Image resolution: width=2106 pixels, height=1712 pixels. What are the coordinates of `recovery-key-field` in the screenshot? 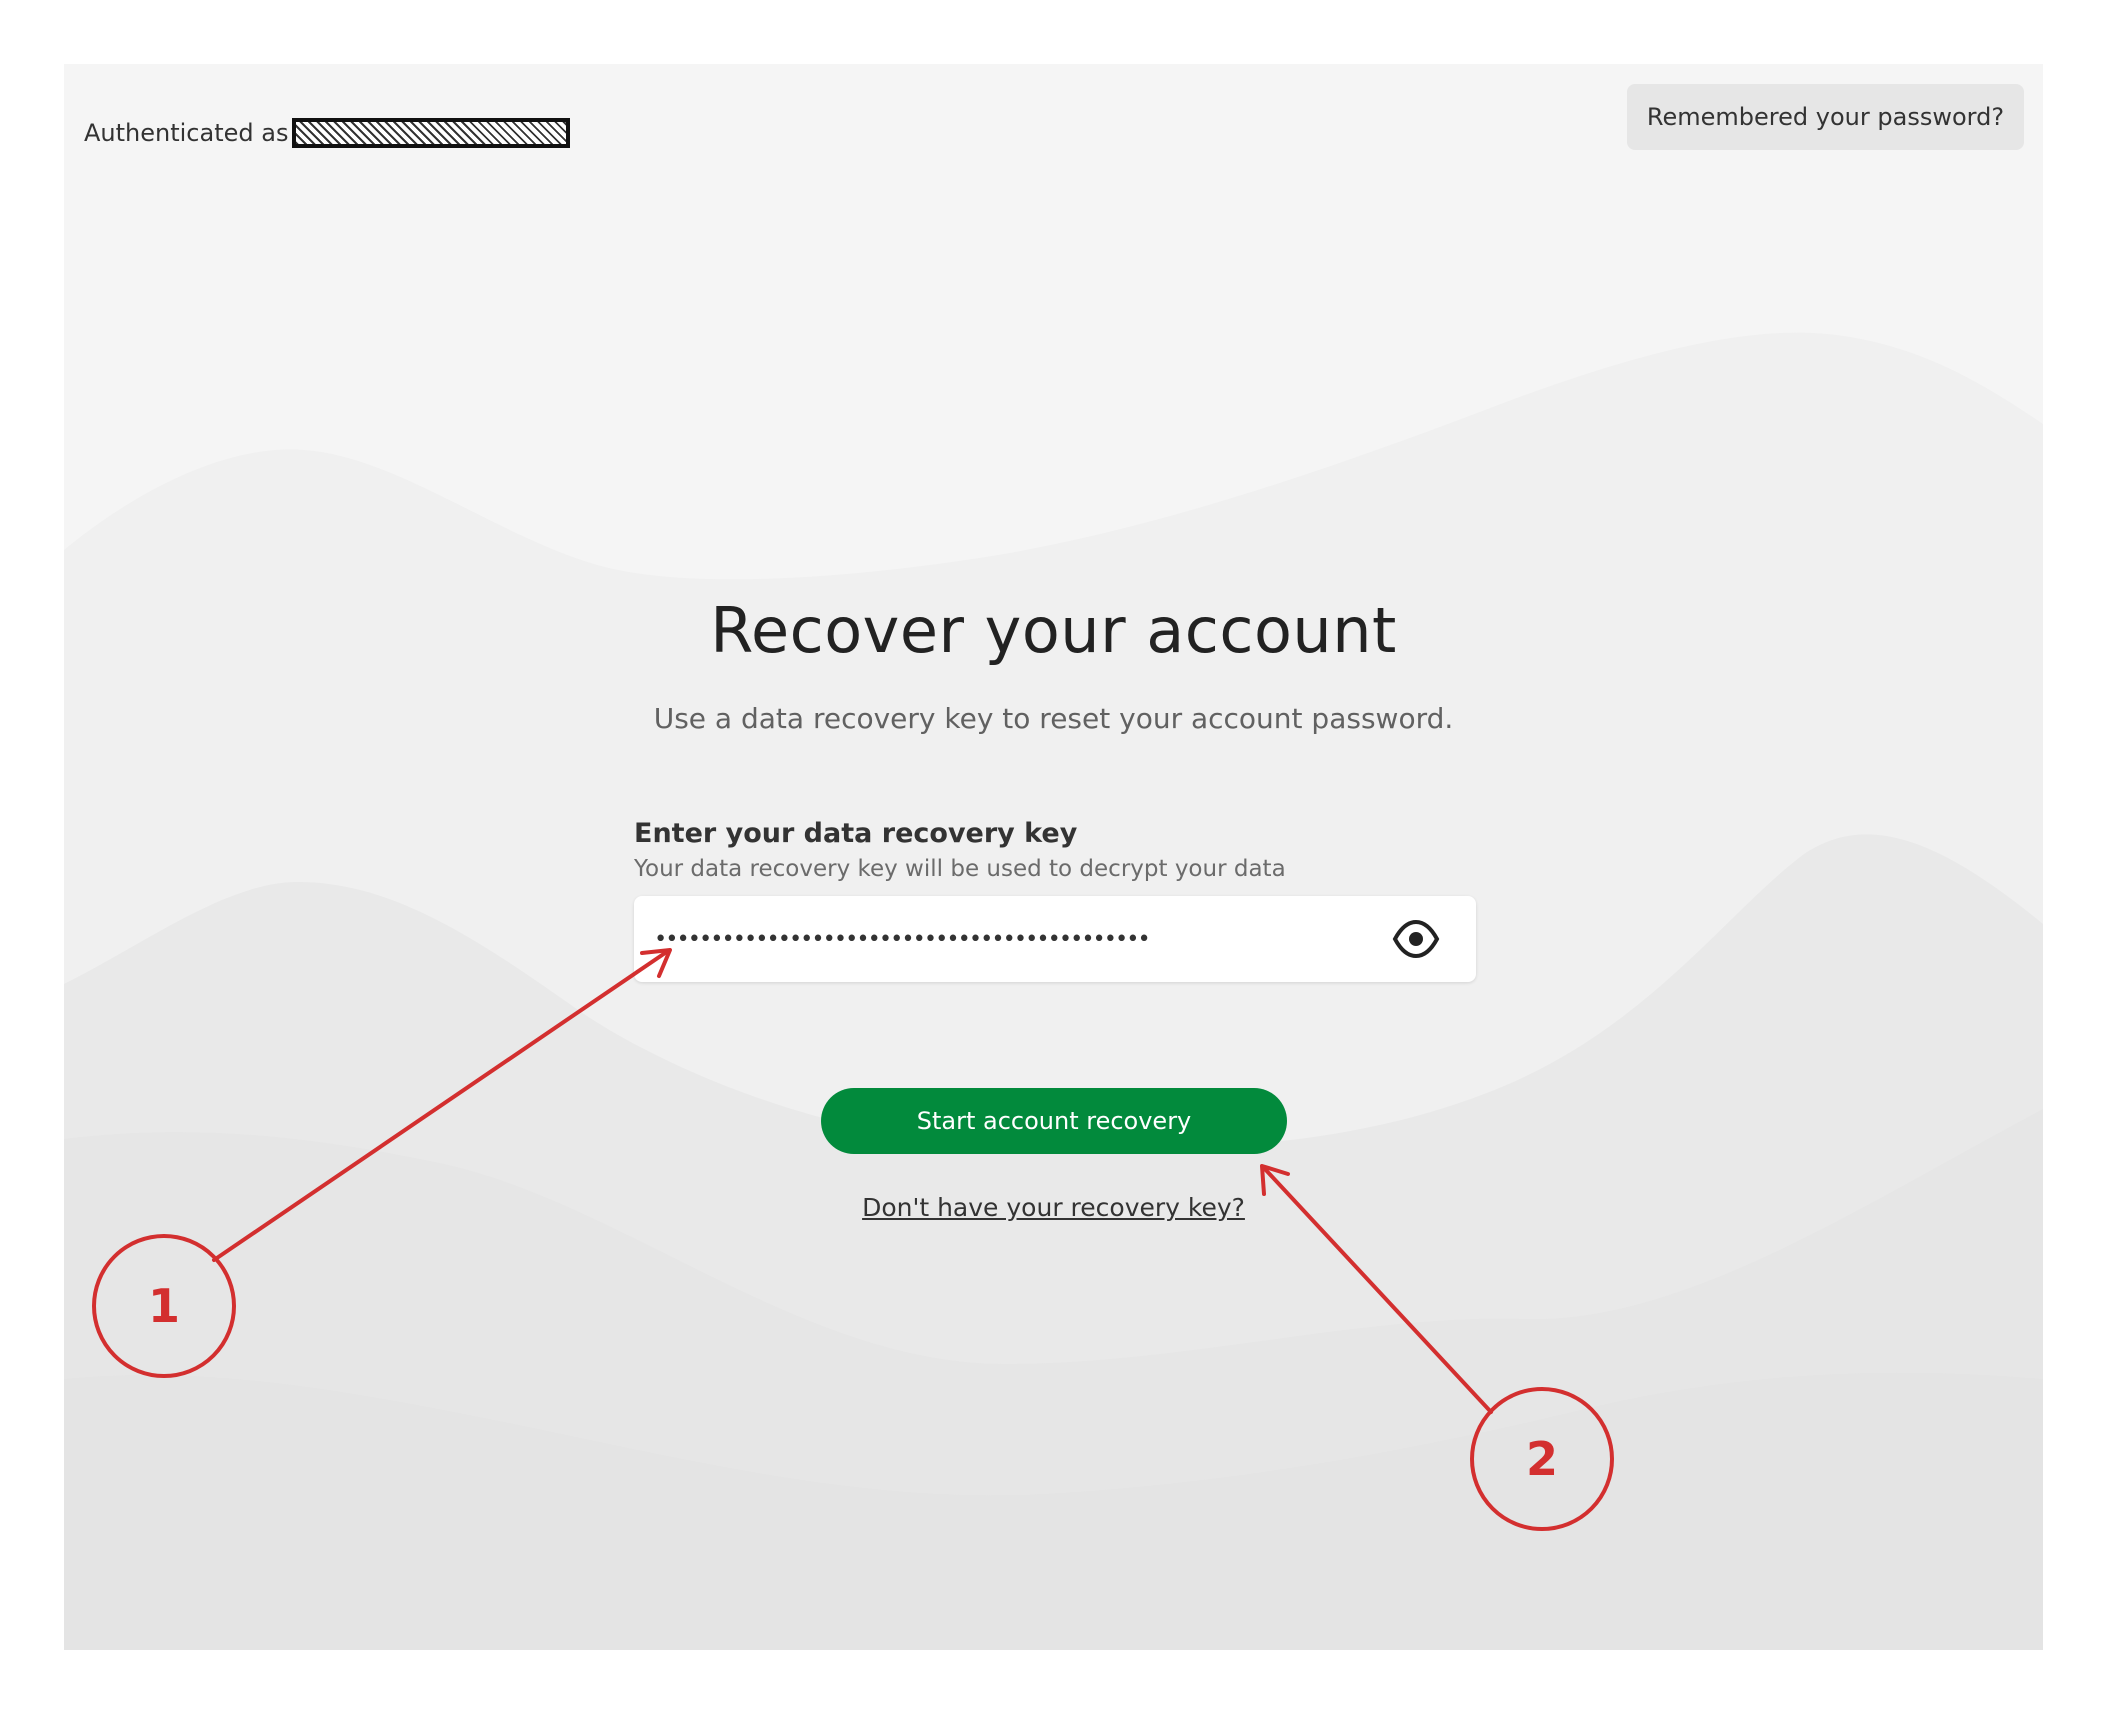 It's located at (1055, 939).